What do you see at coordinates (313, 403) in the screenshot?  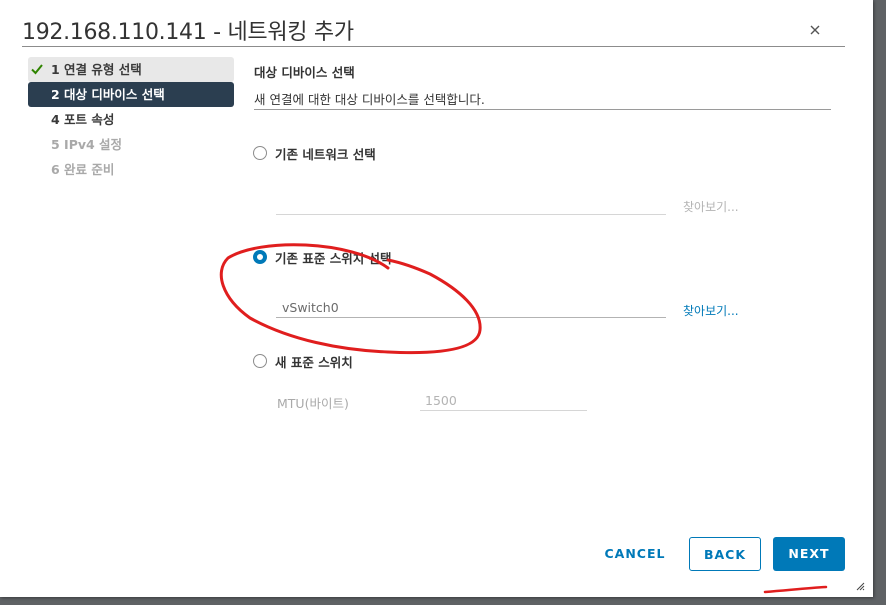 I see `mtu-label: MTU(바이트)` at bounding box center [313, 403].